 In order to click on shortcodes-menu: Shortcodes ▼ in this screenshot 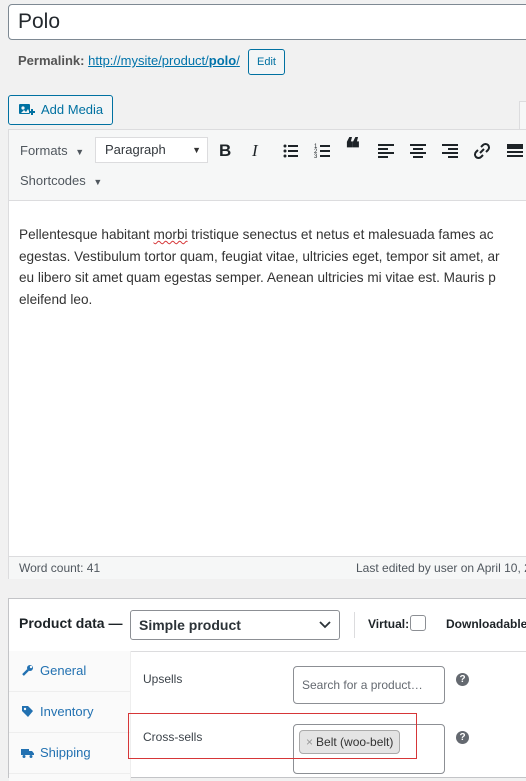, I will do `click(61, 180)`.